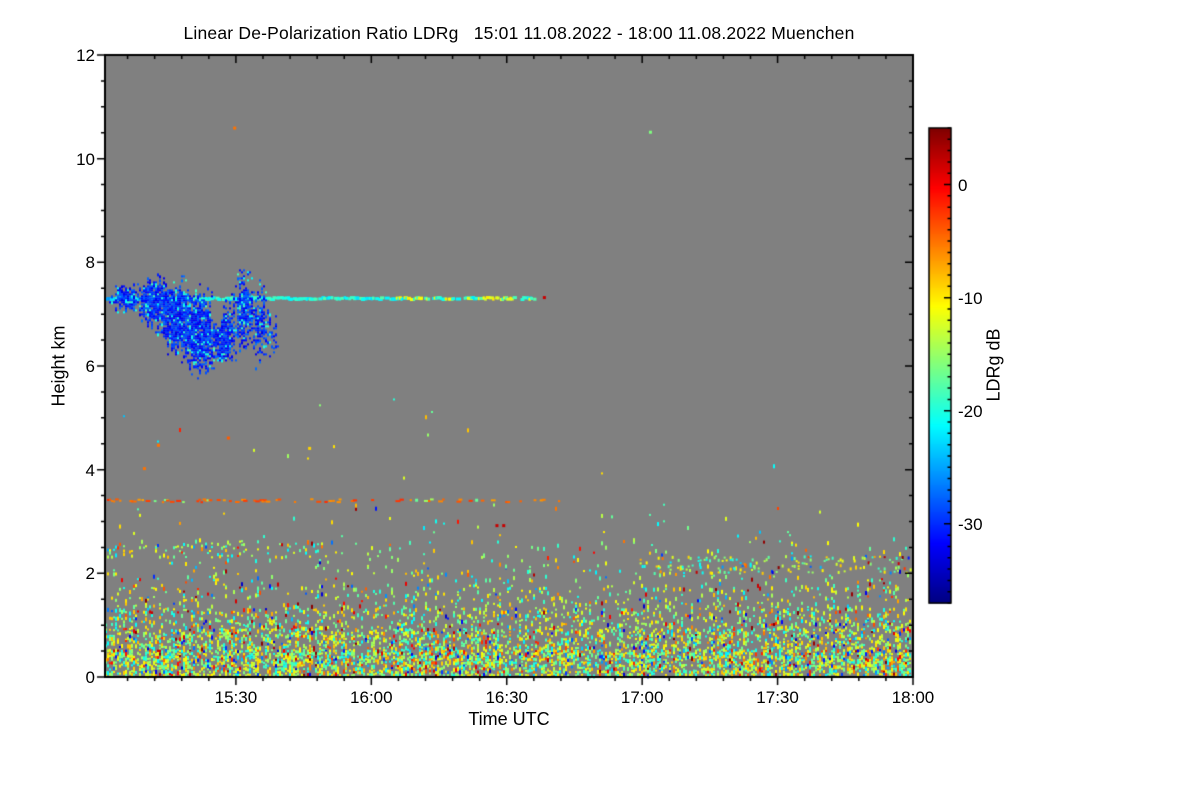 Image resolution: width=1200 pixels, height=800 pixels. Describe the element at coordinates (85, 55) in the screenshot. I see `y-tick-label: 12` at that location.